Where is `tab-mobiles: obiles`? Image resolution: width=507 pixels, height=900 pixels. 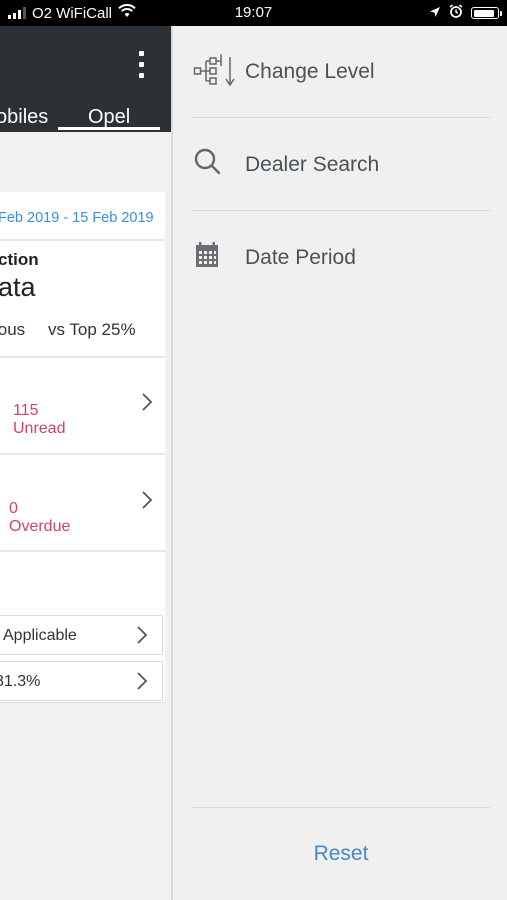
tab-mobiles: obiles is located at coordinates (24, 117).